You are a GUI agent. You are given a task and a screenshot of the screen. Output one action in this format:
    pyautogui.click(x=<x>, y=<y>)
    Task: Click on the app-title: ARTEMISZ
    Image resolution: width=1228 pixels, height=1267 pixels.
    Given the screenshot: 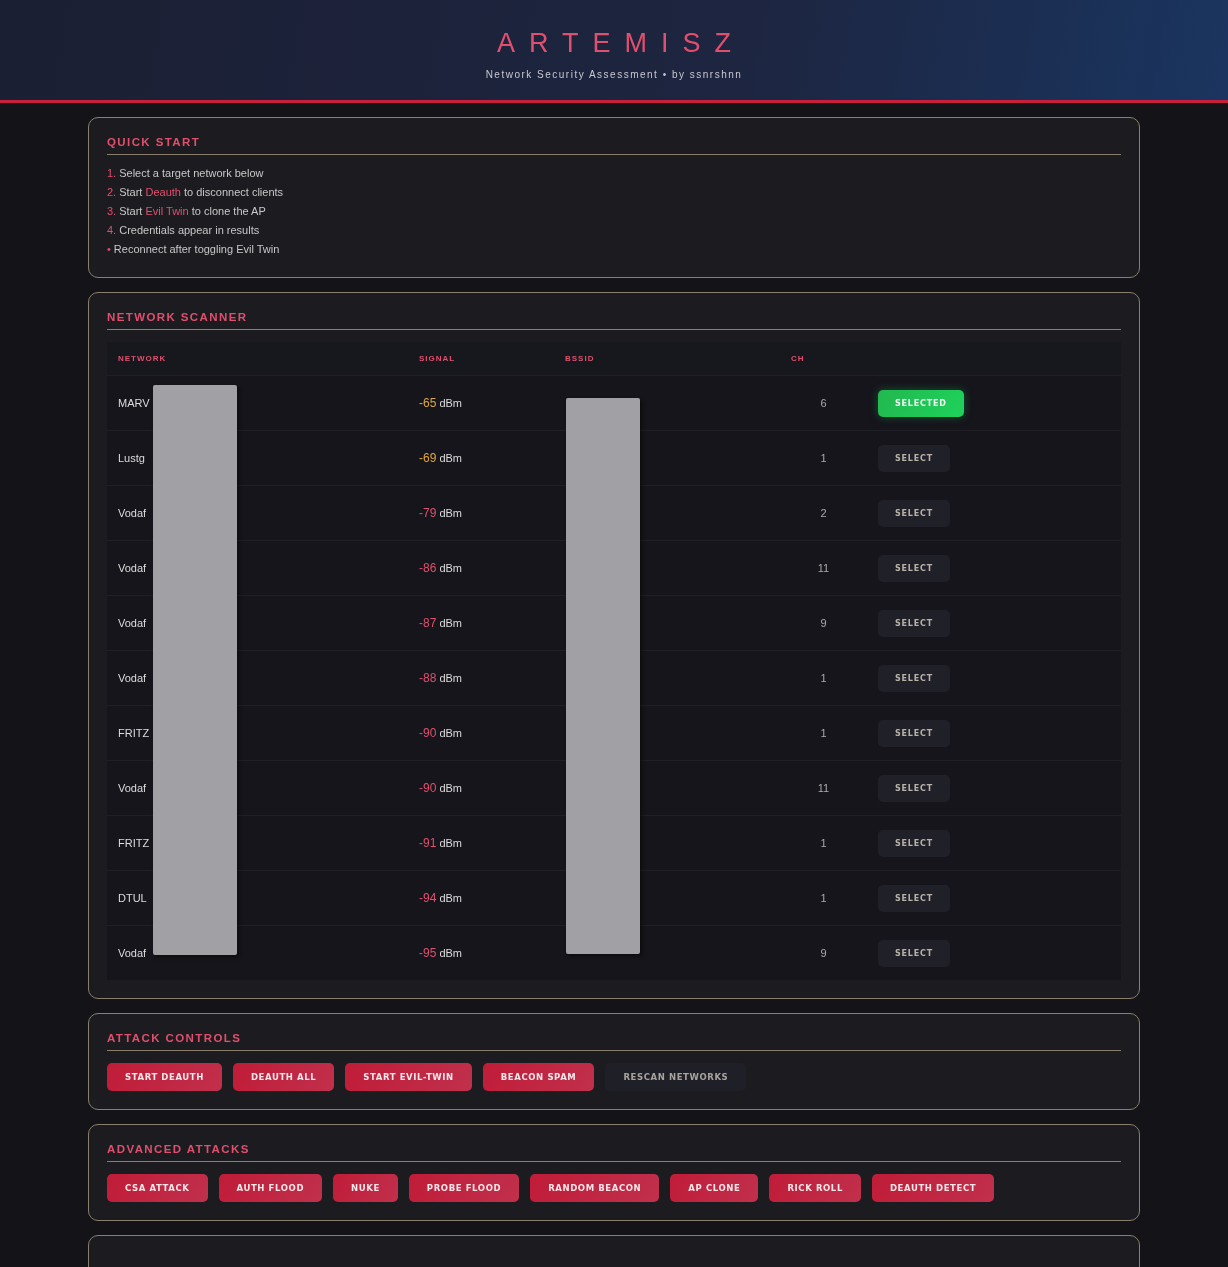 What is the action you would take?
    pyautogui.click(x=621, y=43)
    